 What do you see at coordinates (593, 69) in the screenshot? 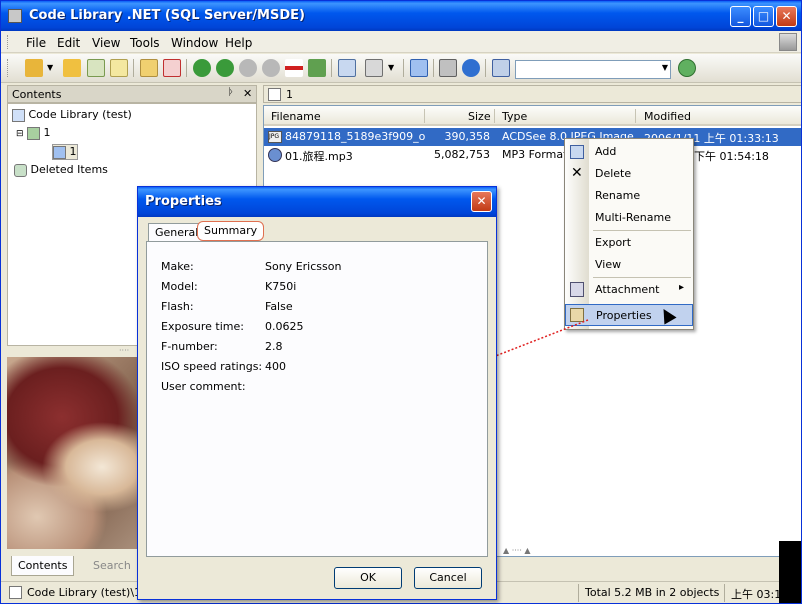
I see `search-combo: ▼` at bounding box center [593, 69].